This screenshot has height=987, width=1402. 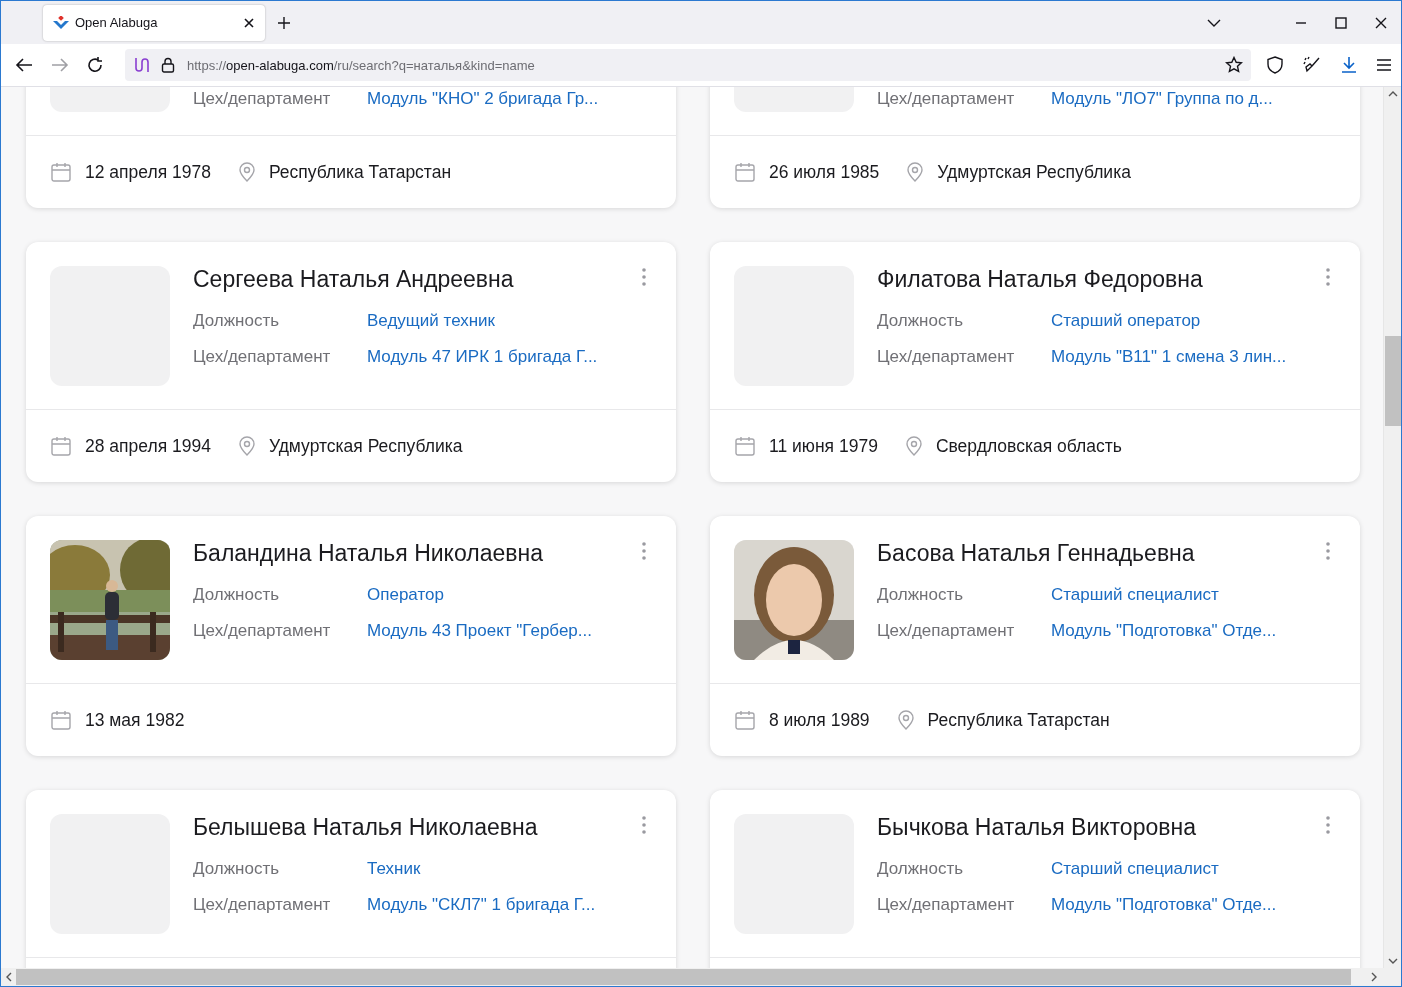 What do you see at coordinates (1234, 65) in the screenshot?
I see `star-icon` at bounding box center [1234, 65].